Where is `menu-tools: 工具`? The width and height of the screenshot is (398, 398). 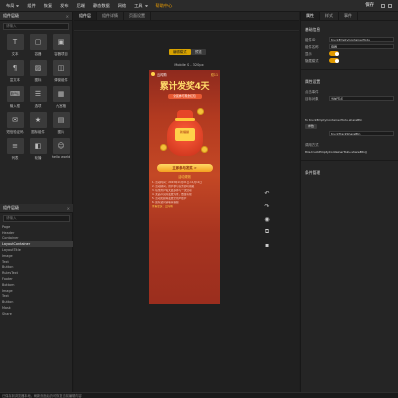
menu-tools: 工具 is located at coordinates (140, 6).